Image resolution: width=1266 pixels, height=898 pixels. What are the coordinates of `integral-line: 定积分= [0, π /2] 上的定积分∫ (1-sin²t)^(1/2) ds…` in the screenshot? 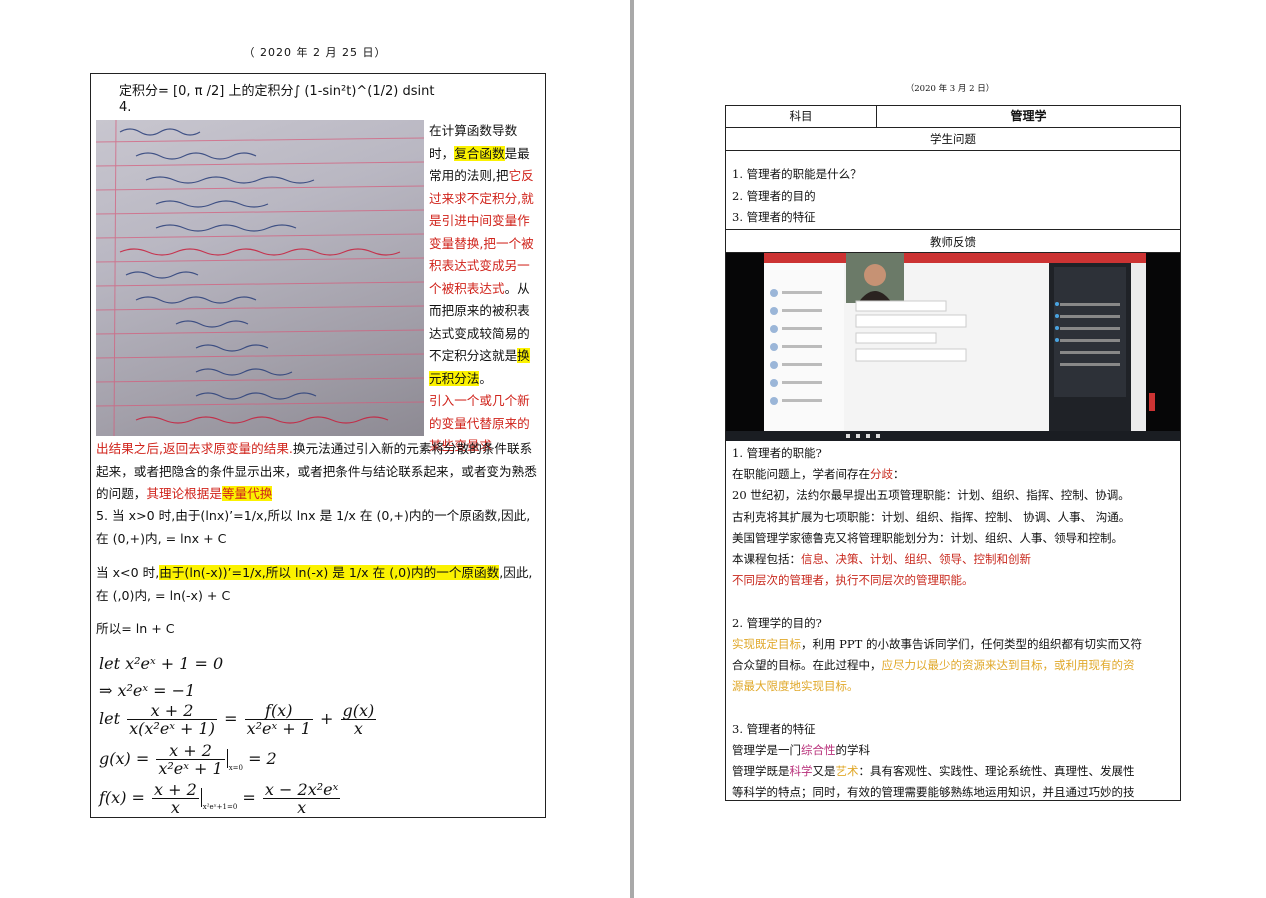 It's located at (277, 91).